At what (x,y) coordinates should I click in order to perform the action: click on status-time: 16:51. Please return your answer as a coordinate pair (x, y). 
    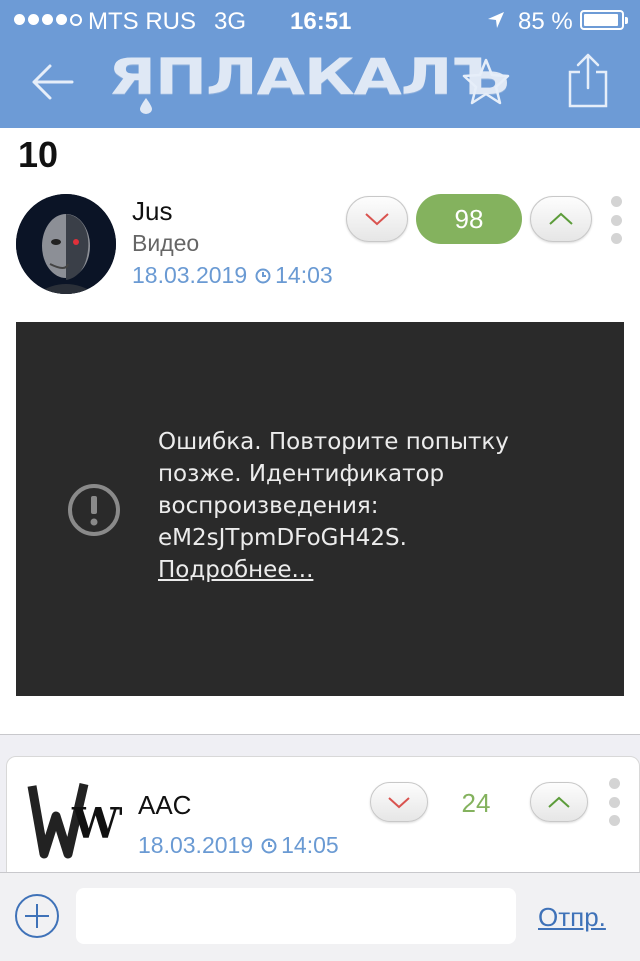
    Looking at the image, I should click on (321, 21).